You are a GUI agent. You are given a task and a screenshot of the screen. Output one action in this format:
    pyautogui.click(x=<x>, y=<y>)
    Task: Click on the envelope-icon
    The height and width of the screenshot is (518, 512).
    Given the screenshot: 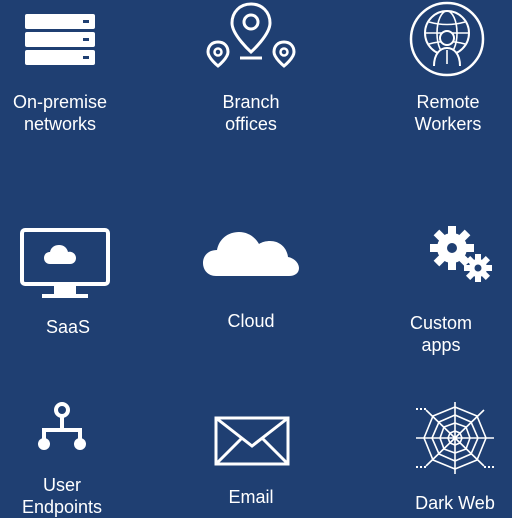 What is the action you would take?
    pyautogui.click(x=252, y=441)
    